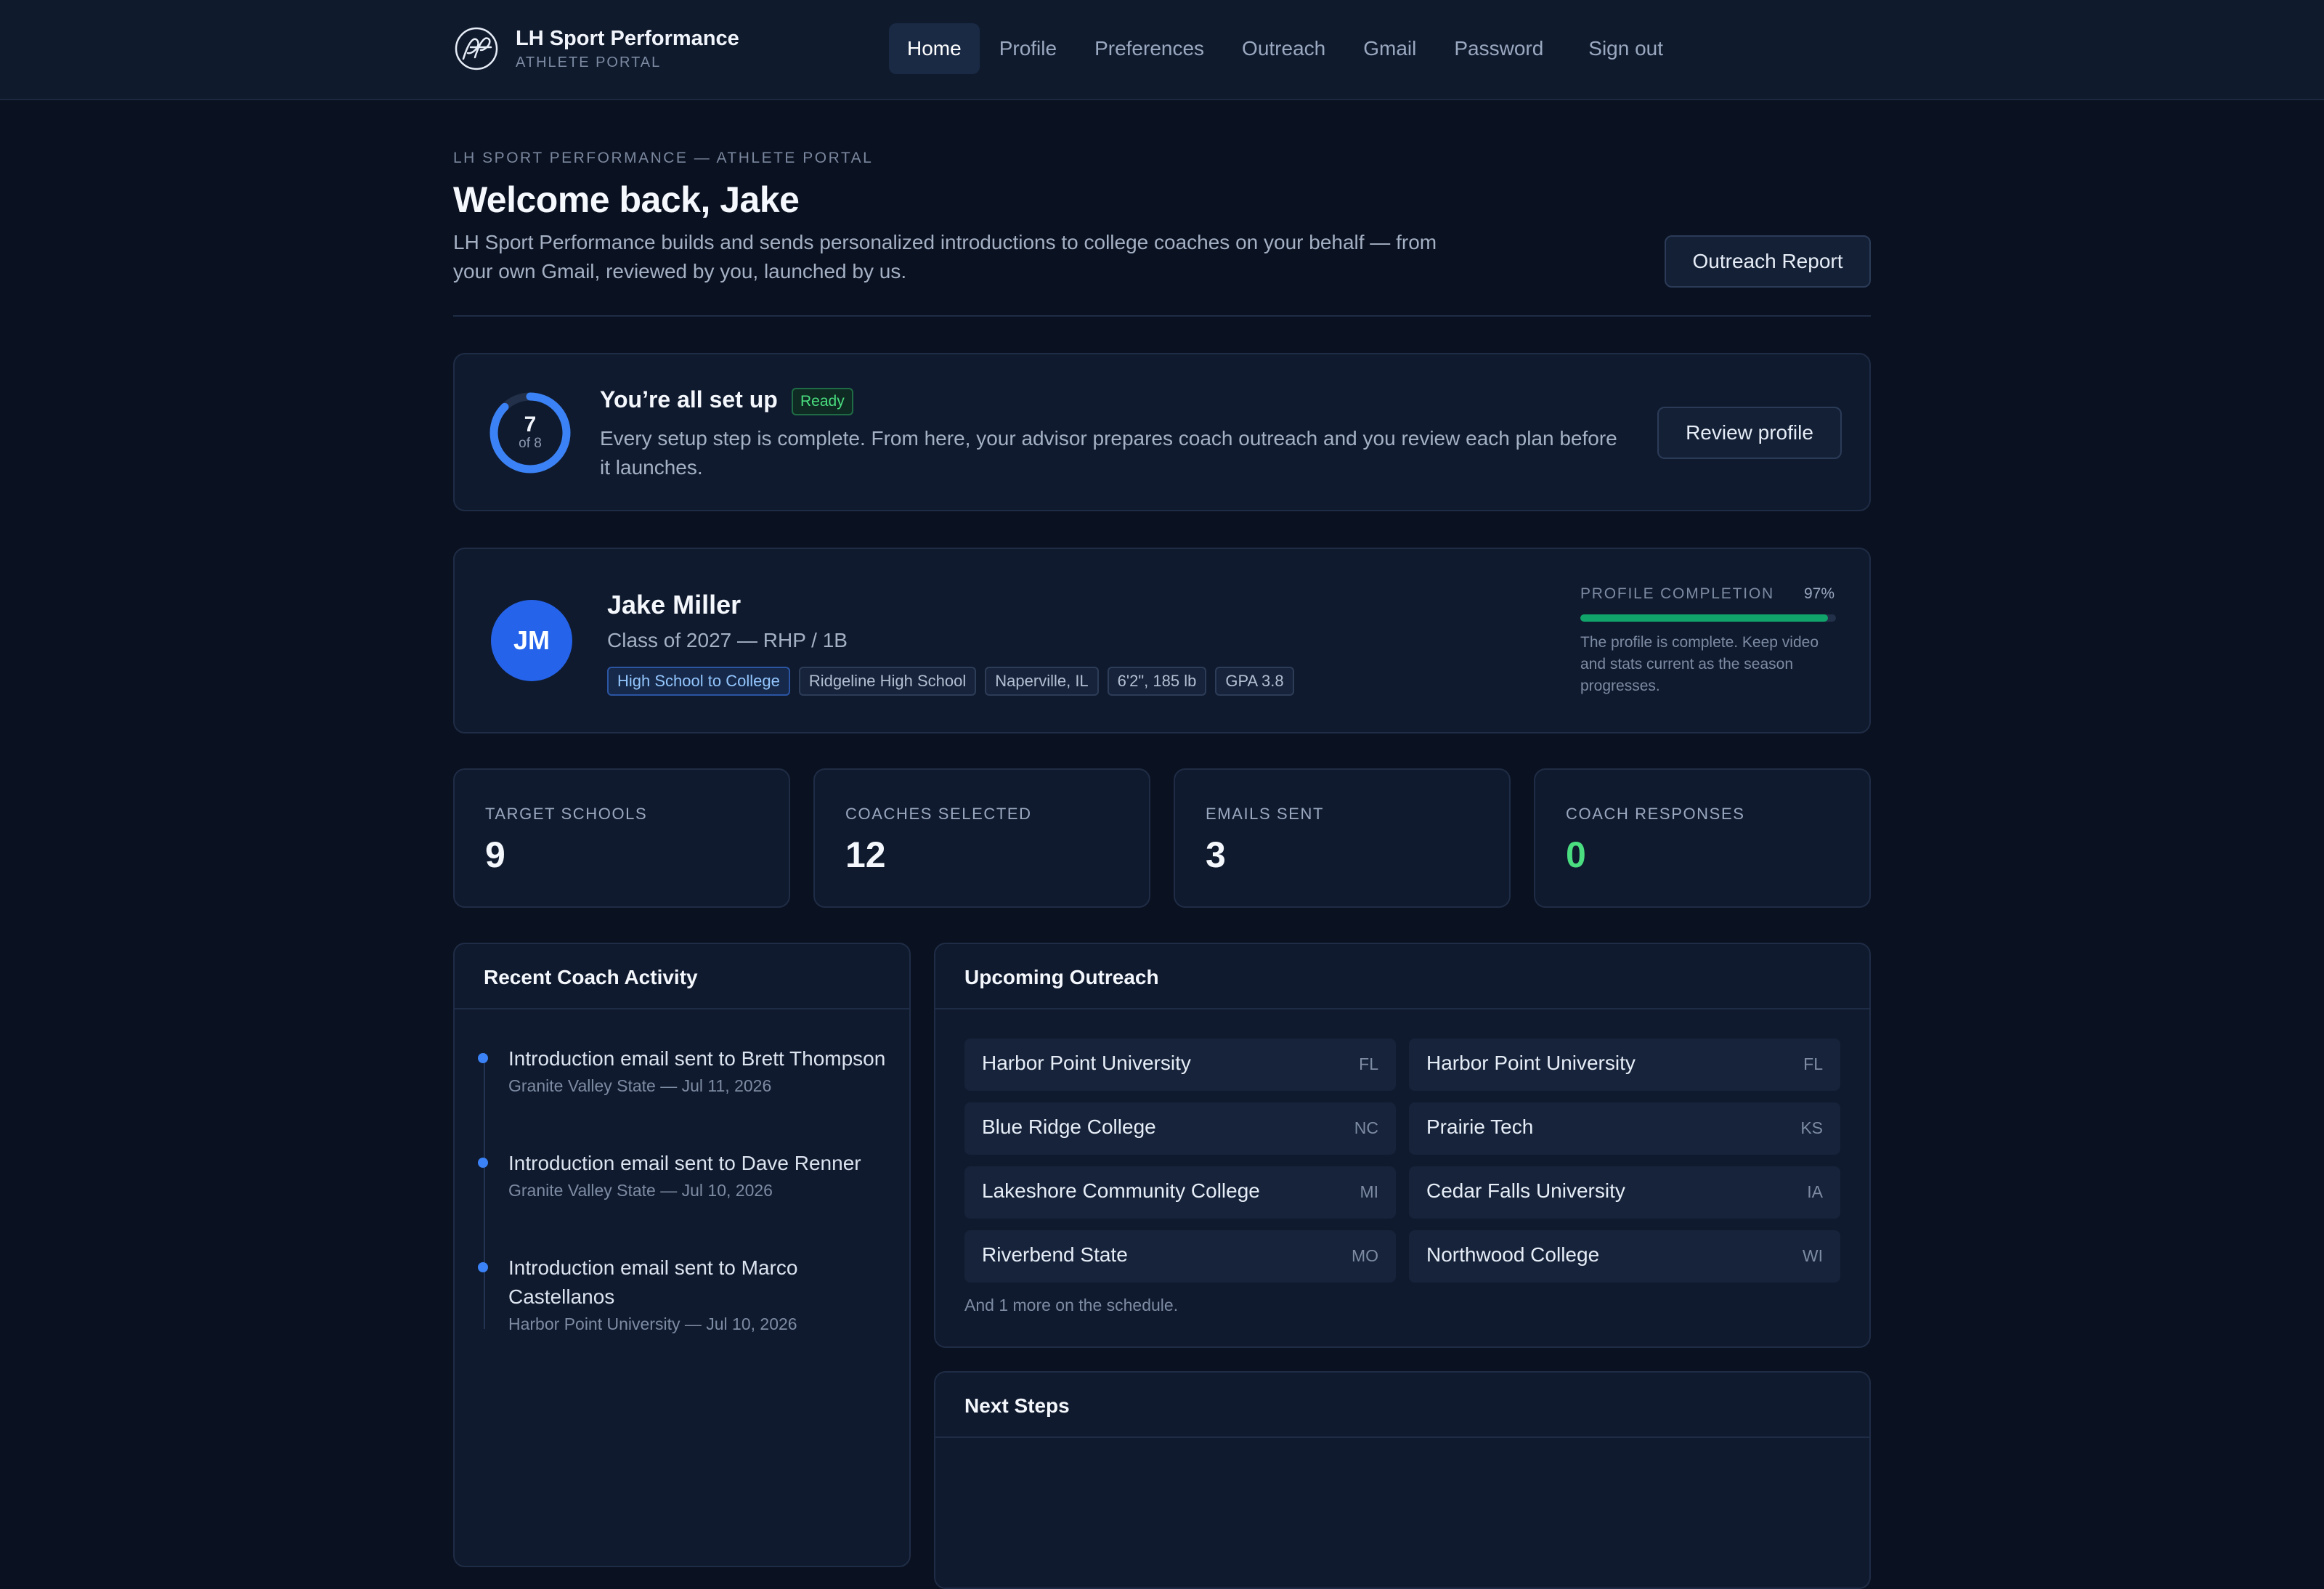  What do you see at coordinates (495, 854) in the screenshot?
I see `stat-value: 9` at bounding box center [495, 854].